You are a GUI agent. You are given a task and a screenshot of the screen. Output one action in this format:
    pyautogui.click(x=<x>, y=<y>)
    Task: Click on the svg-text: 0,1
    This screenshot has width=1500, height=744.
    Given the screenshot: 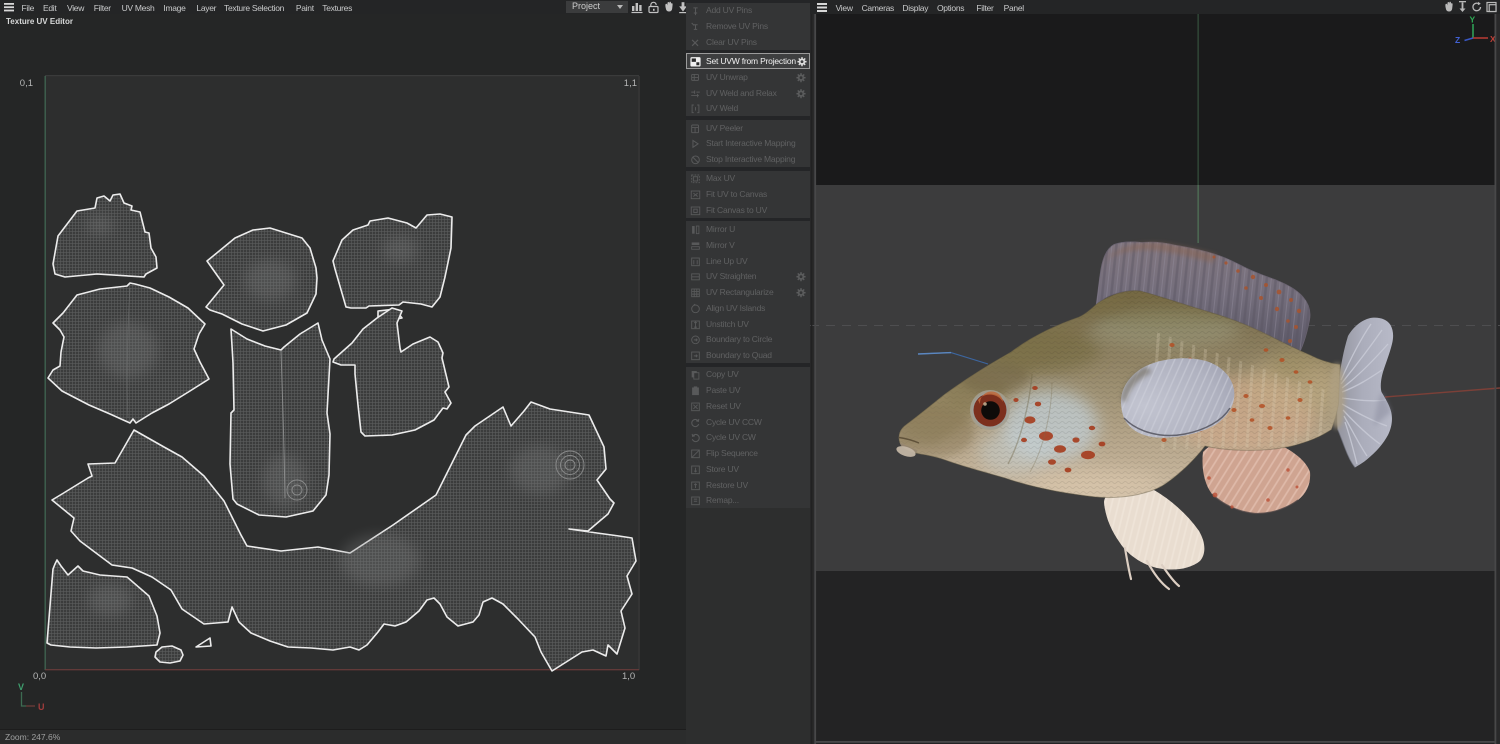 What is the action you would take?
    pyautogui.click(x=26, y=83)
    